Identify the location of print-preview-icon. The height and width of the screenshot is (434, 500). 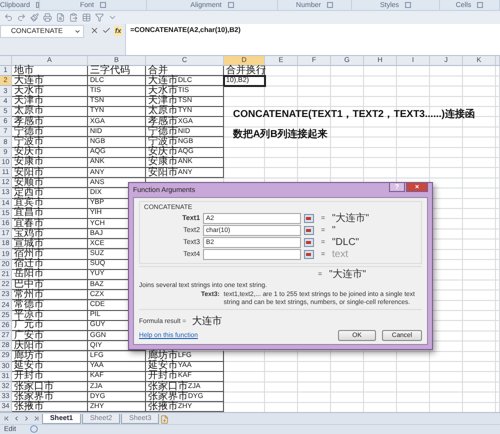
(60, 17).